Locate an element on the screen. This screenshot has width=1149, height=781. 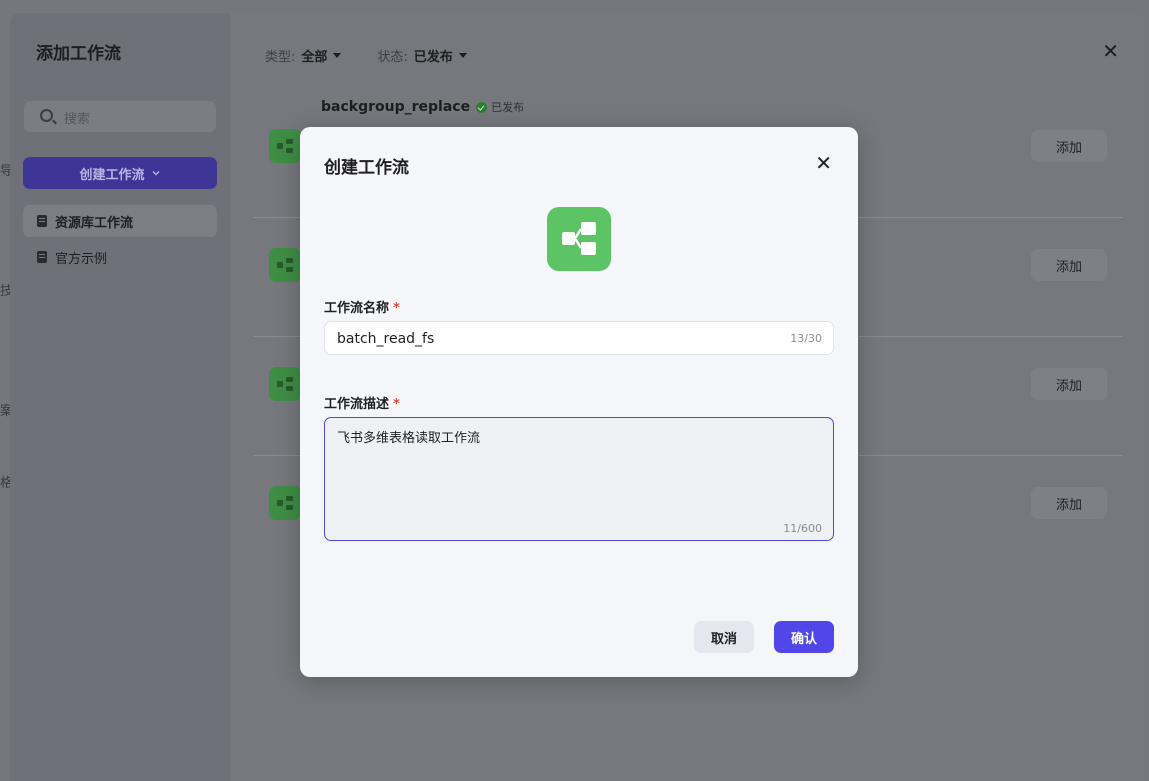
search-placeholder: 搜索 is located at coordinates (77, 119).